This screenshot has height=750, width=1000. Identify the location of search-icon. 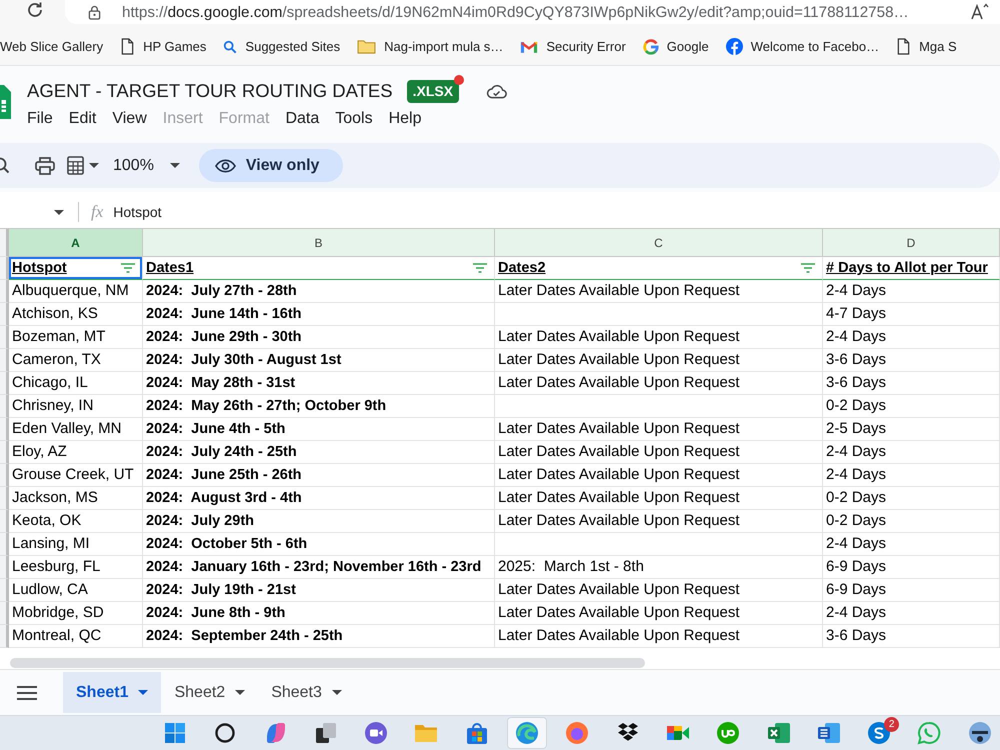
(4, 165).